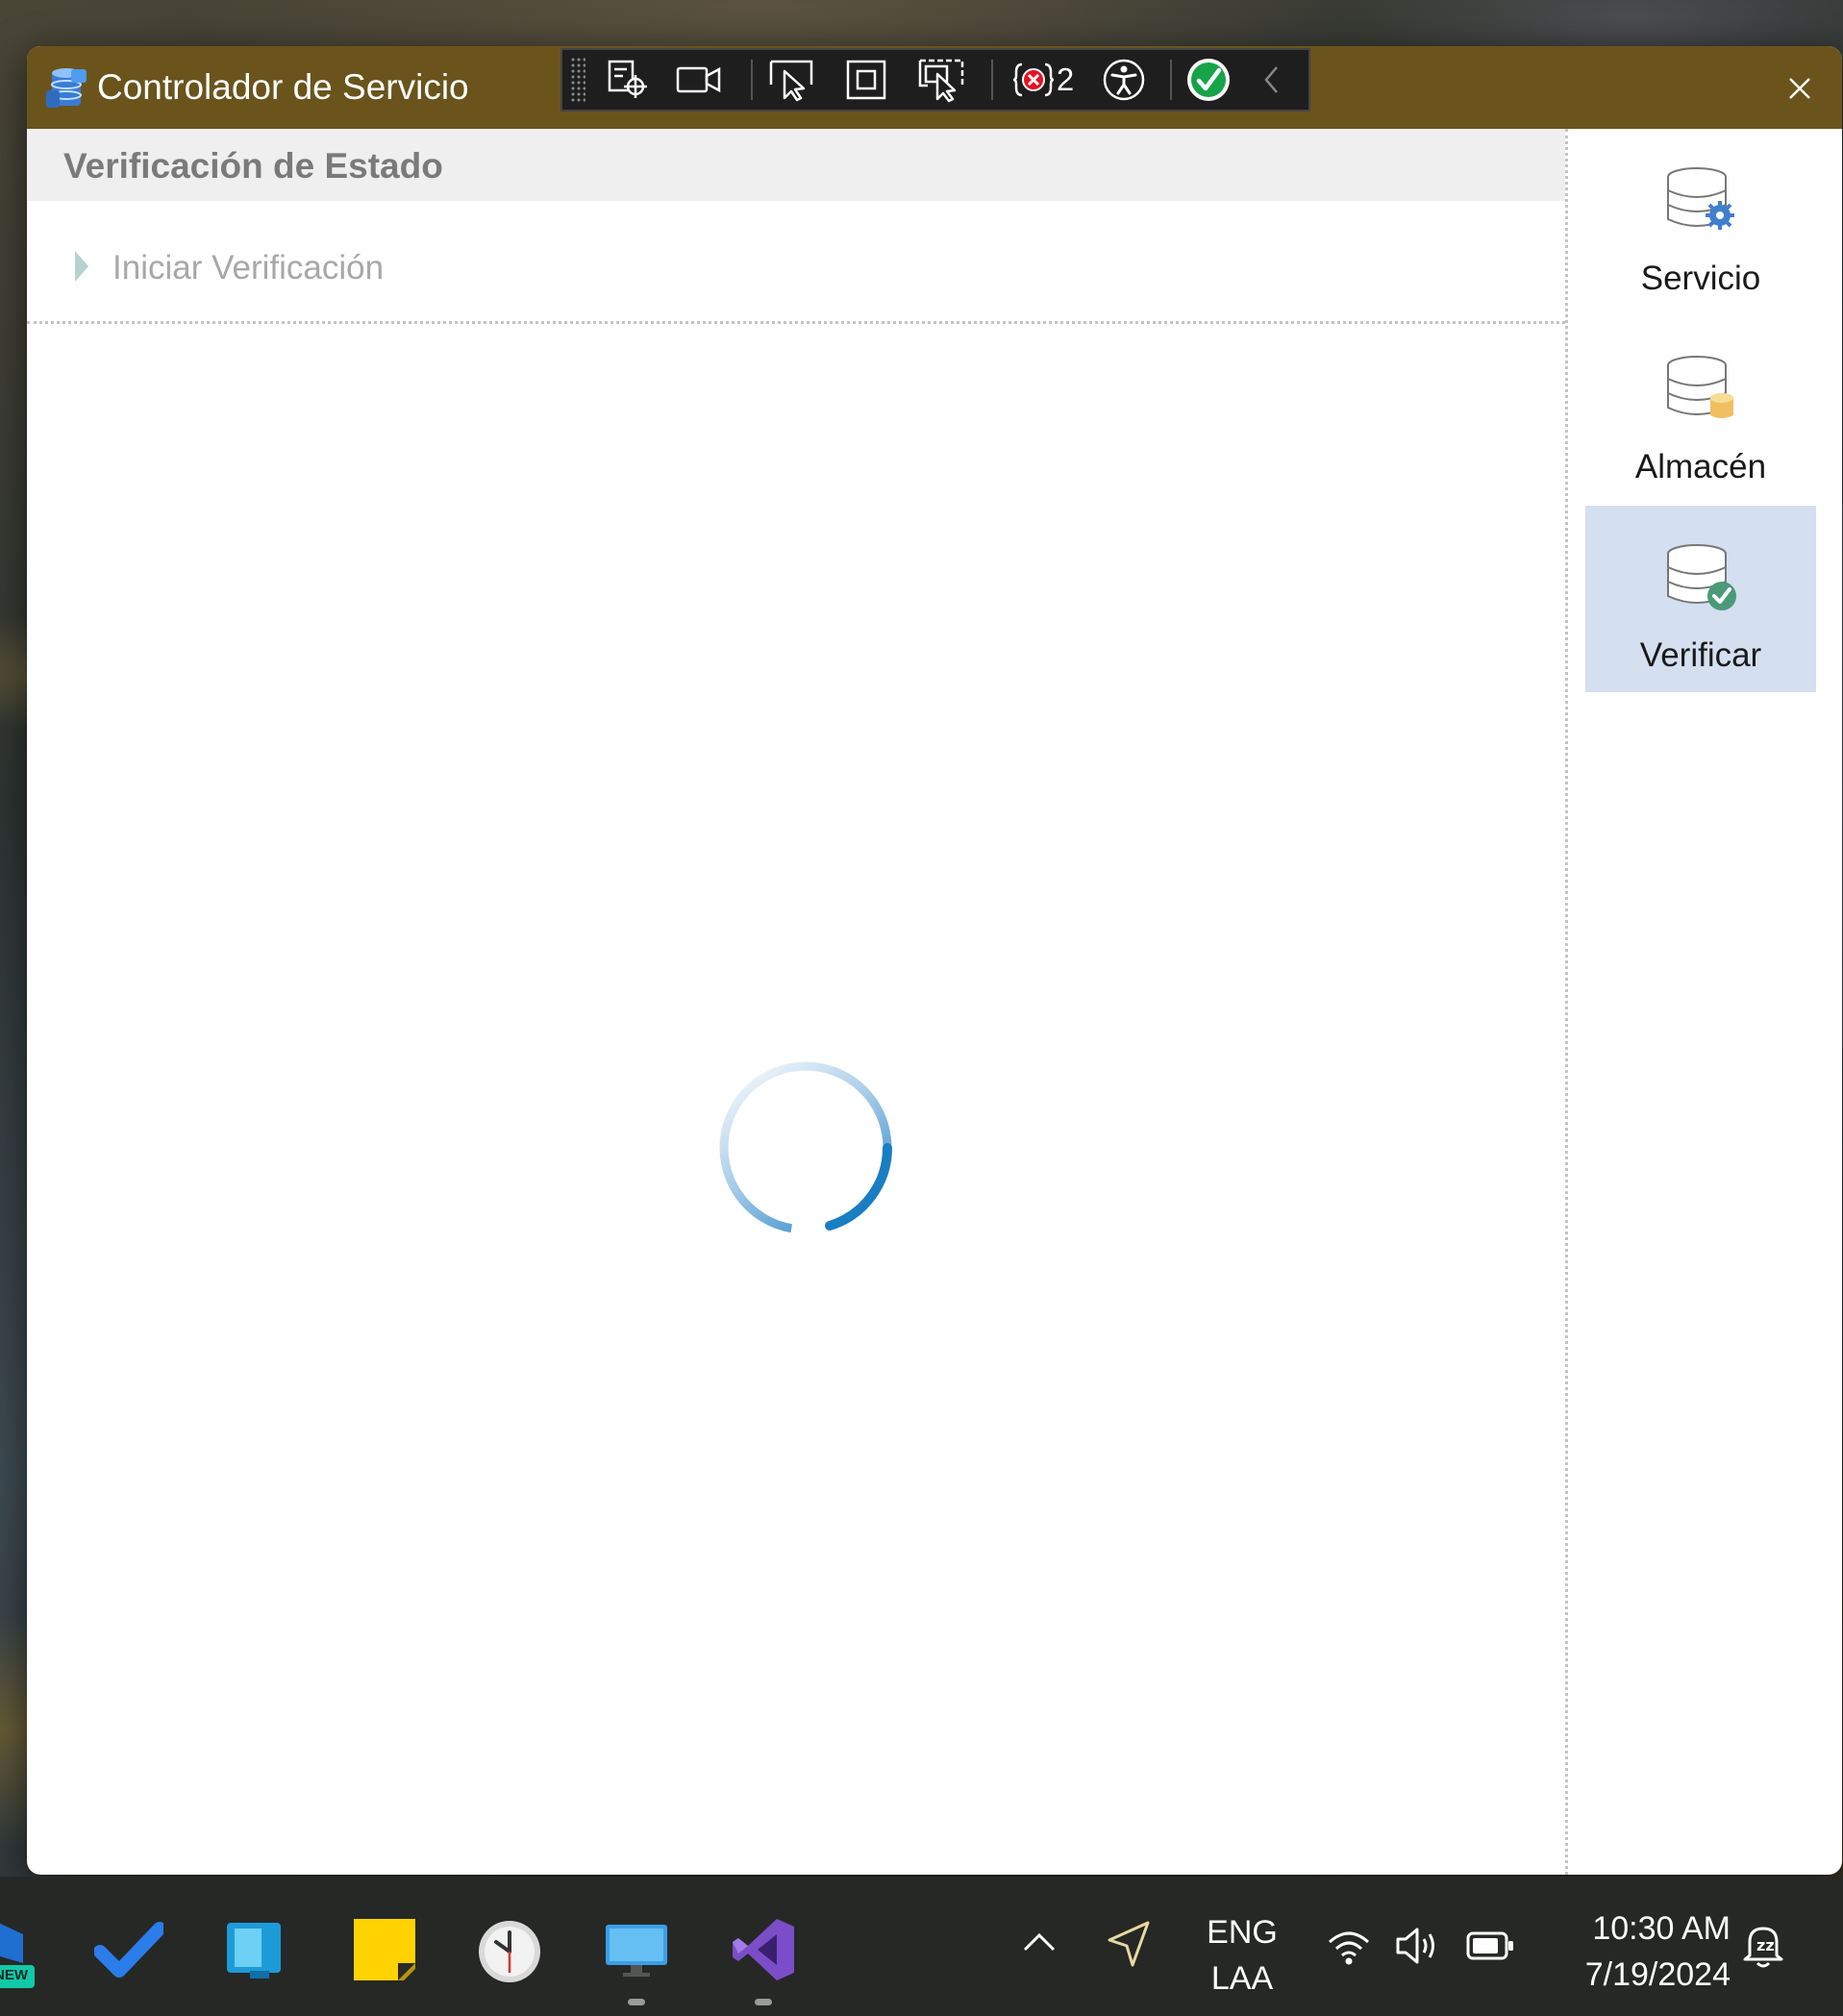  I want to click on monitor-icon, so click(636, 1951).